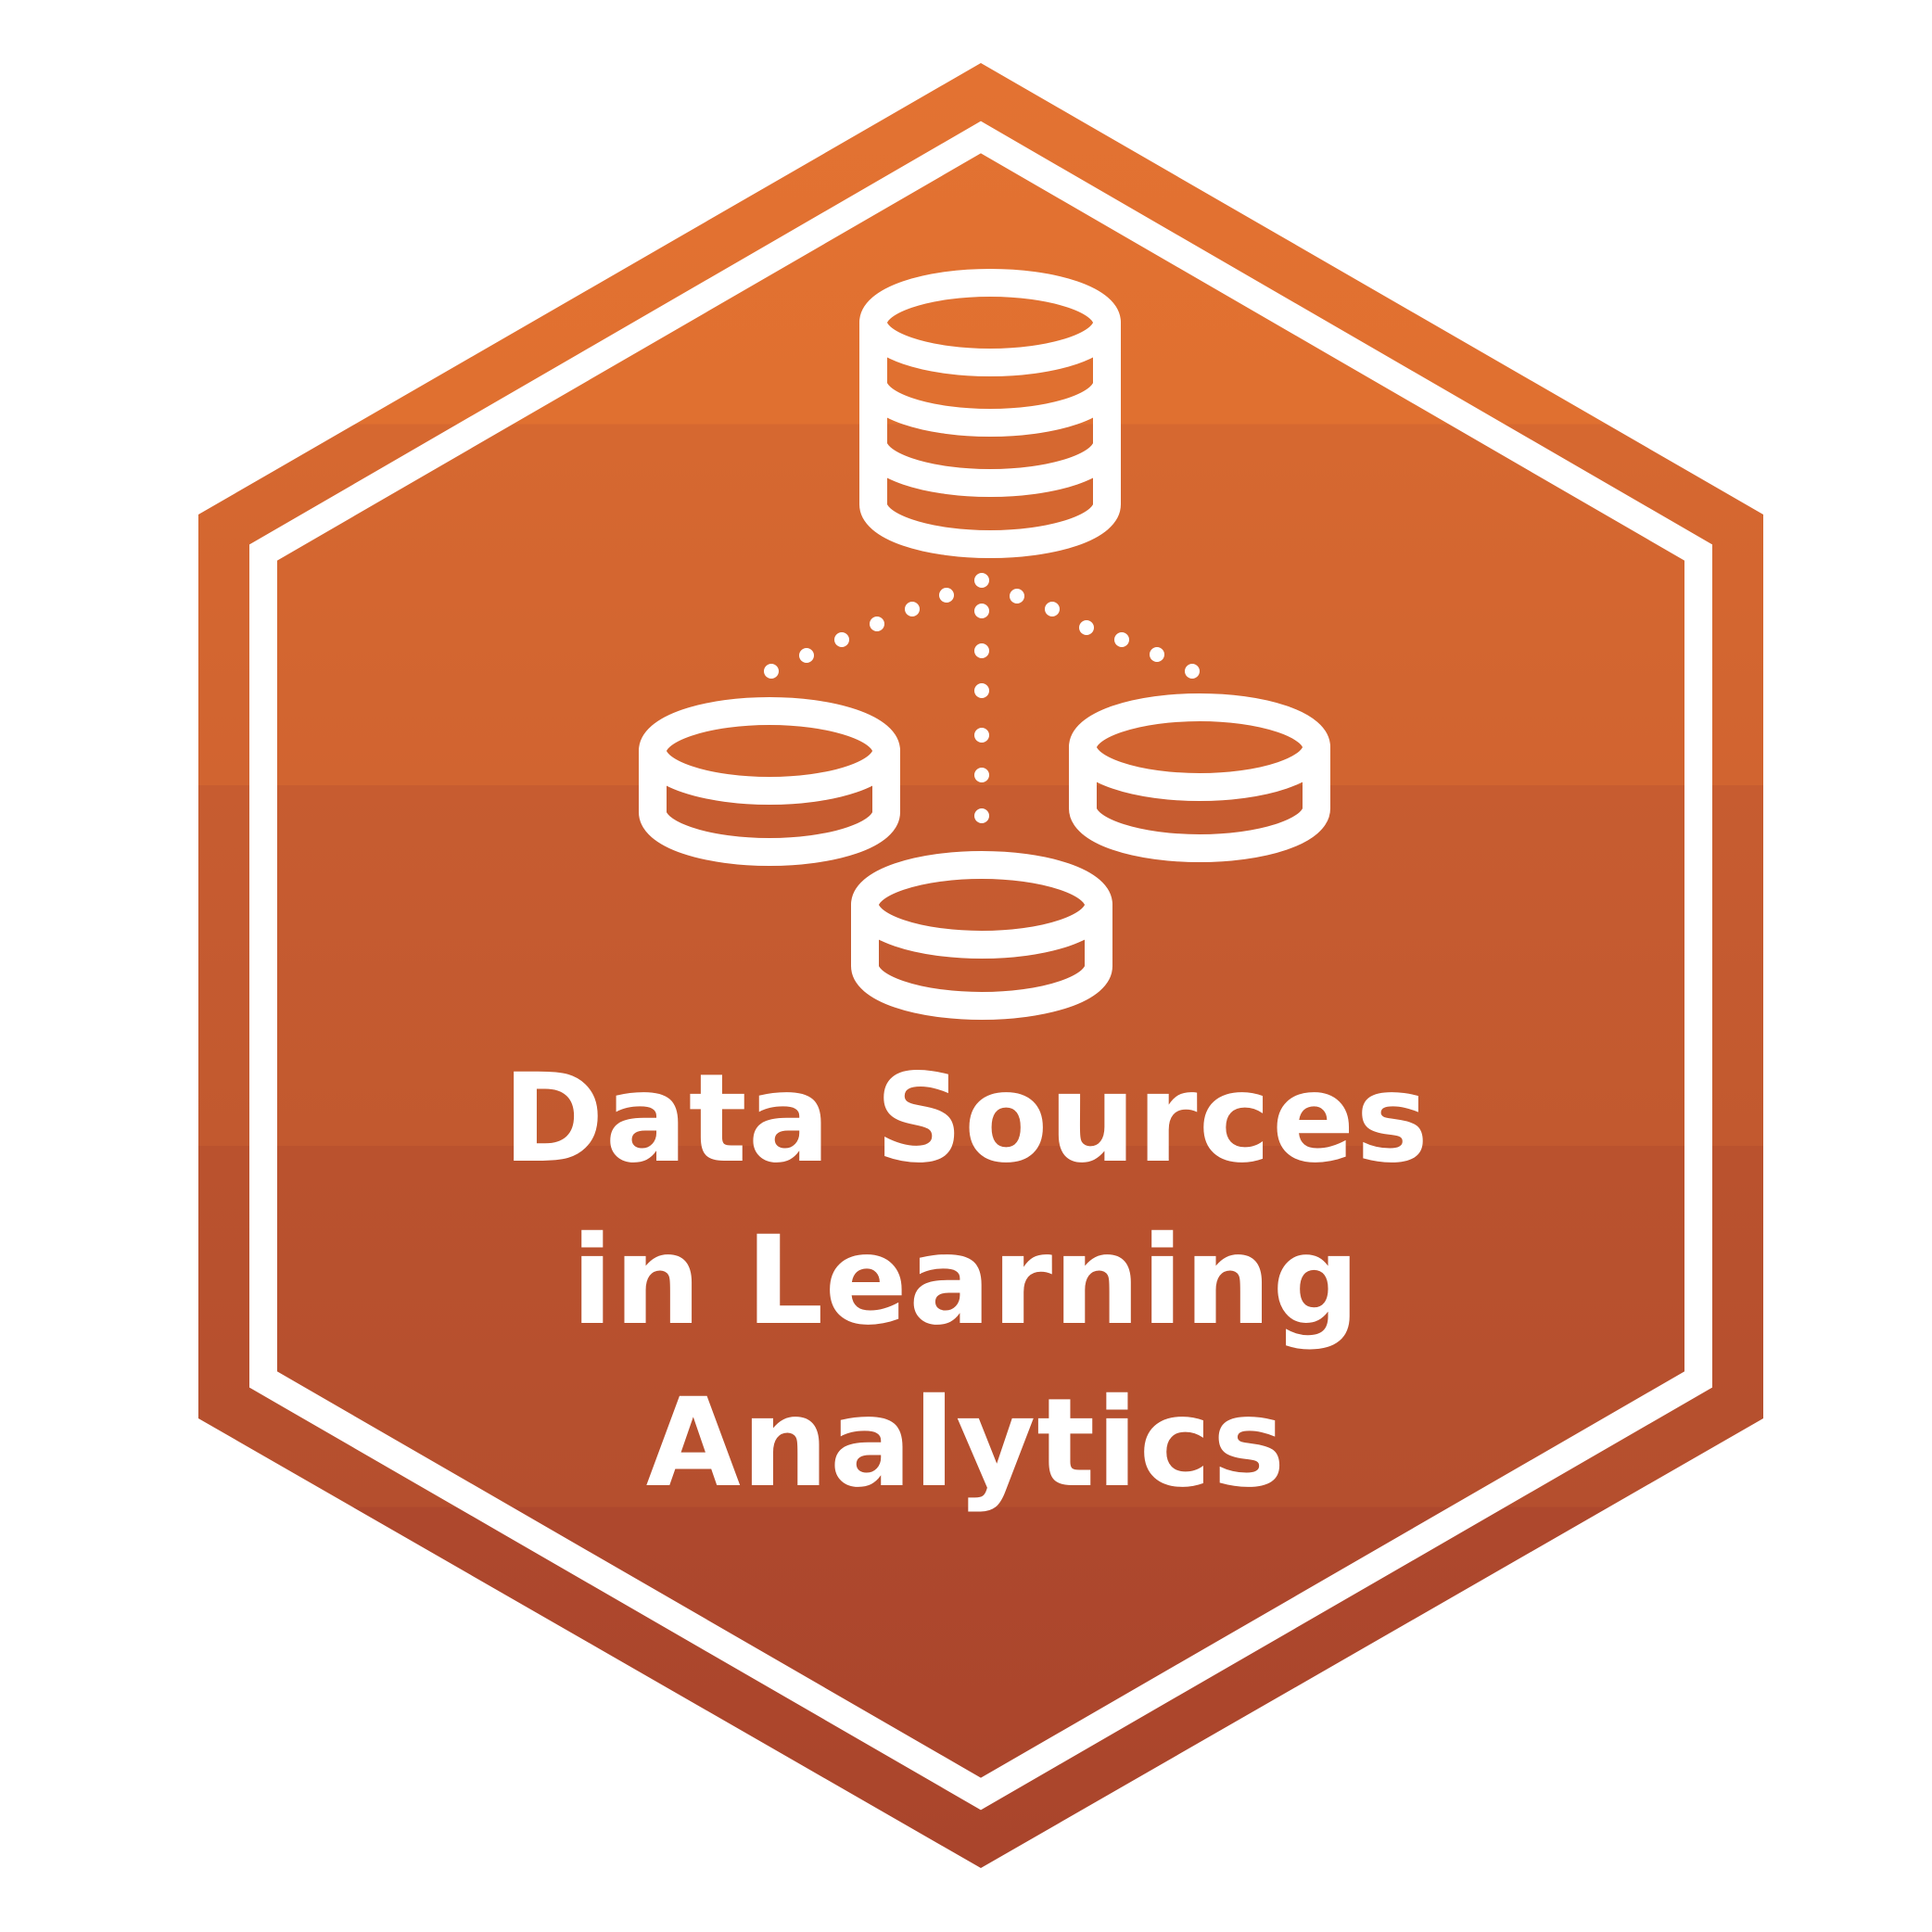 This screenshot has width=1932, height=1932. I want to click on badge-title-line-1: Data Sources, so click(966, 1119).